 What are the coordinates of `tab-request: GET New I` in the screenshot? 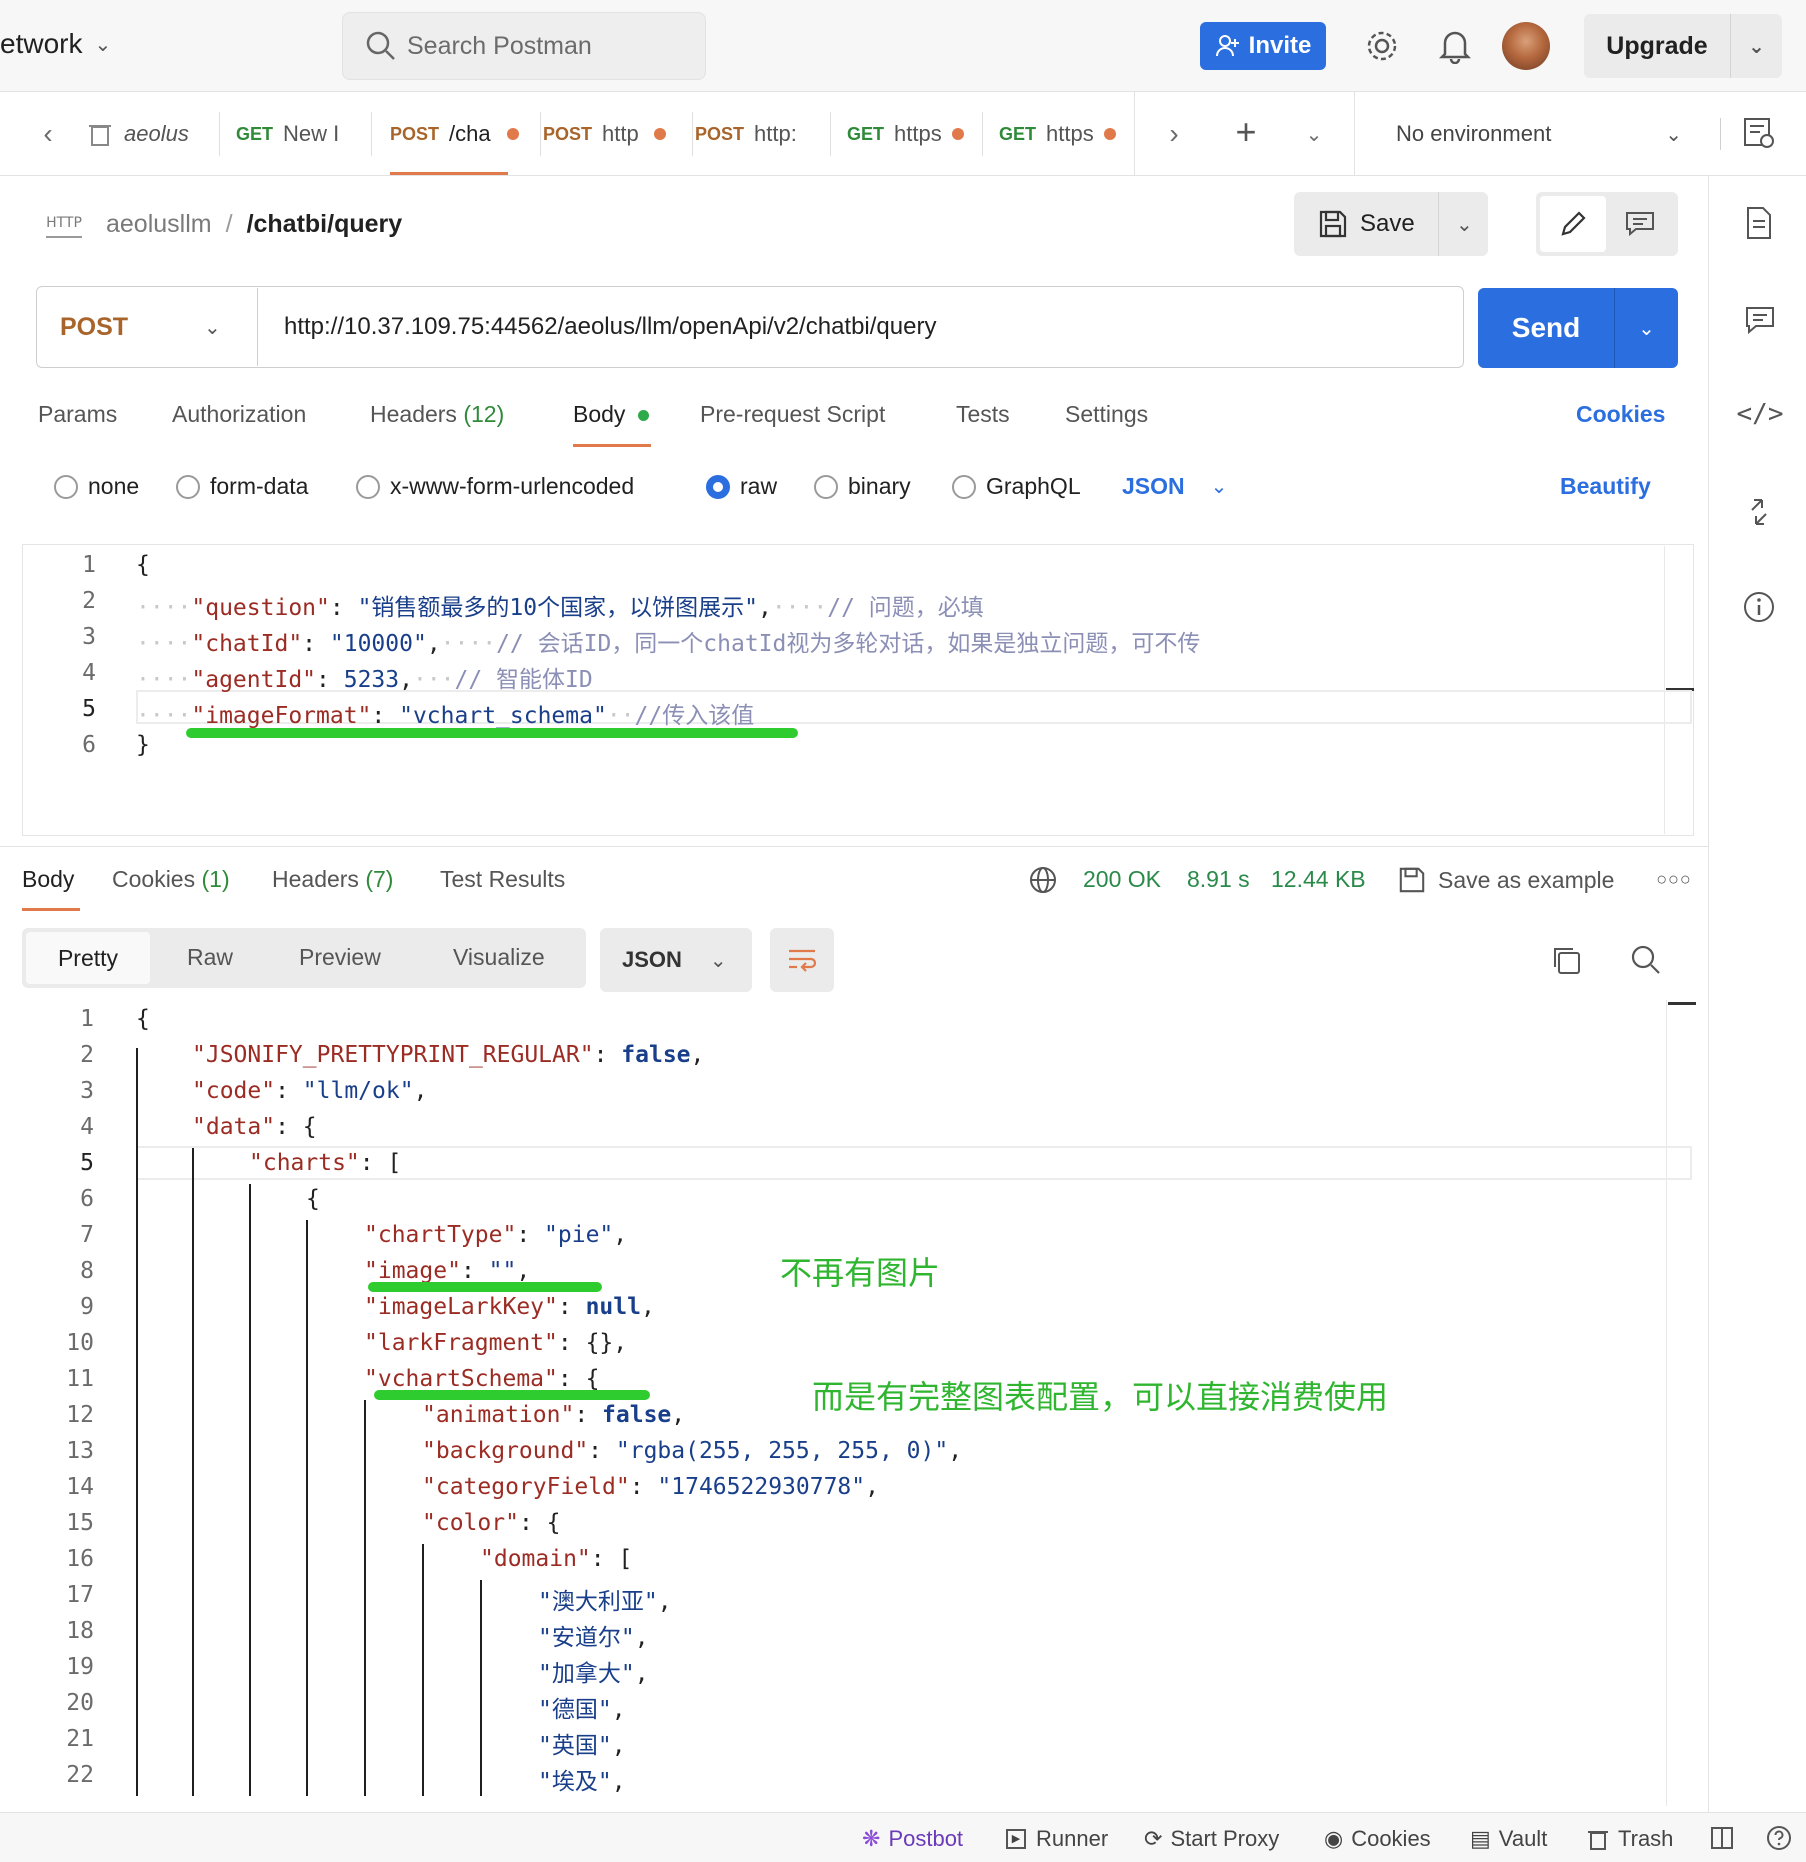 It's located at (304, 134).